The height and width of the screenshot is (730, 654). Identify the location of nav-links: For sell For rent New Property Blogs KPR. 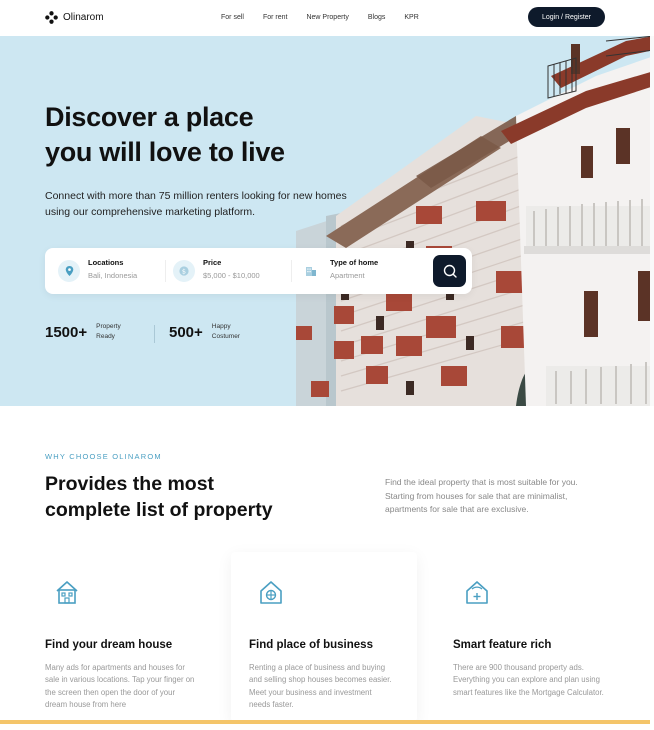
(329, 17).